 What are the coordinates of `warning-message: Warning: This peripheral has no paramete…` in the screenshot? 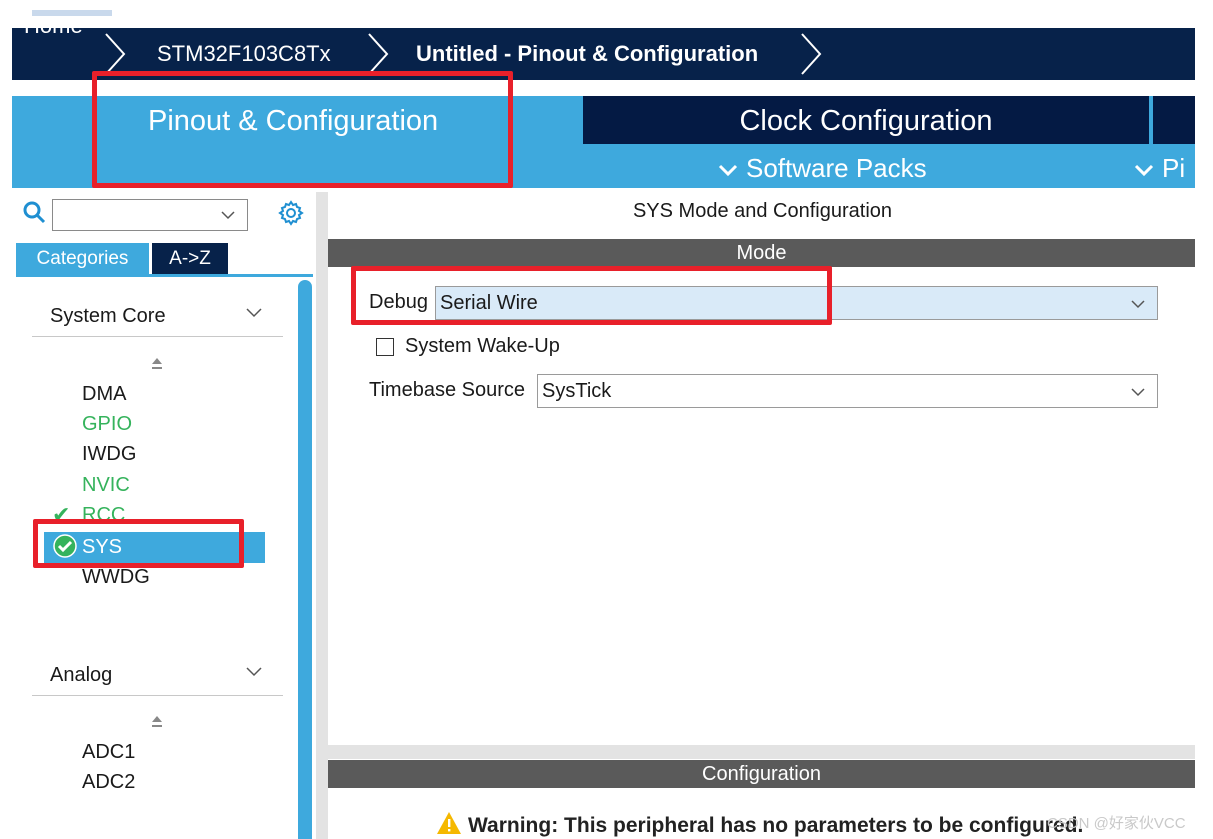 It's located at (759, 824).